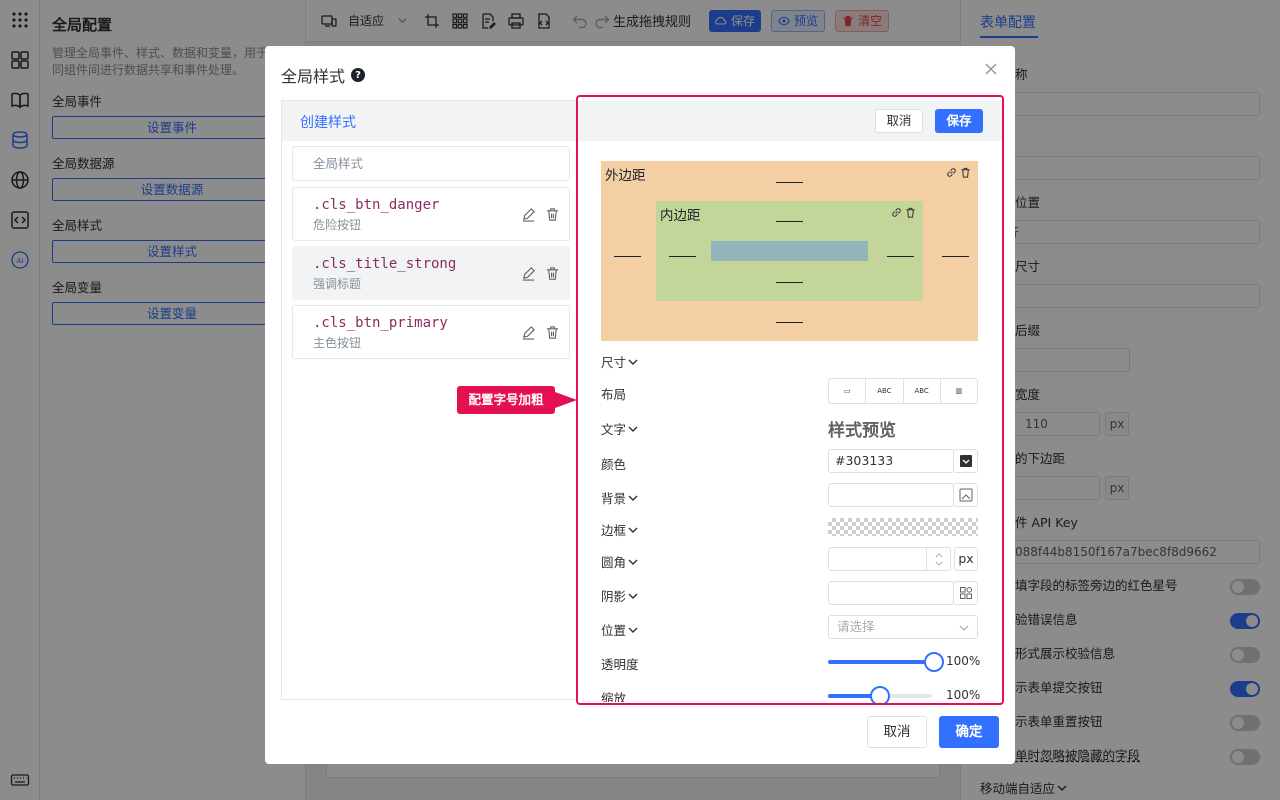 Image resolution: width=1280 pixels, height=800 pixels. I want to click on prop-scale-label: 缩放, so click(614, 696).